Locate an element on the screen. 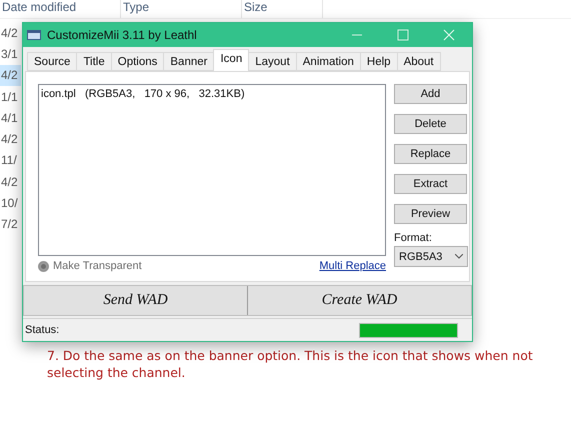 The image size is (571, 433). date-text: 4/1 is located at coordinates (9, 117).